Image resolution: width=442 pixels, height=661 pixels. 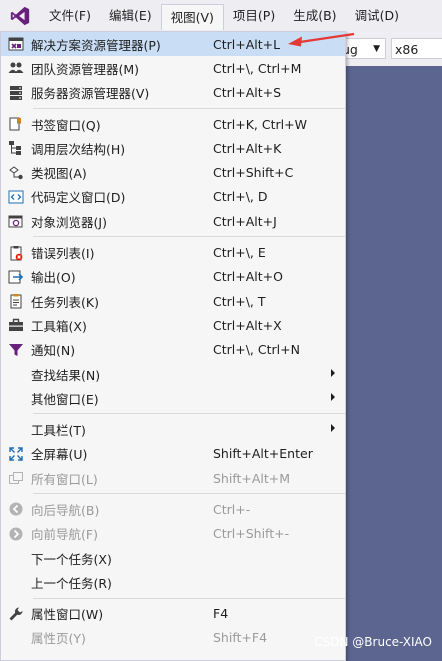 What do you see at coordinates (71, 559) in the screenshot?
I see `menu-item-label: 下一个任务(X)` at bounding box center [71, 559].